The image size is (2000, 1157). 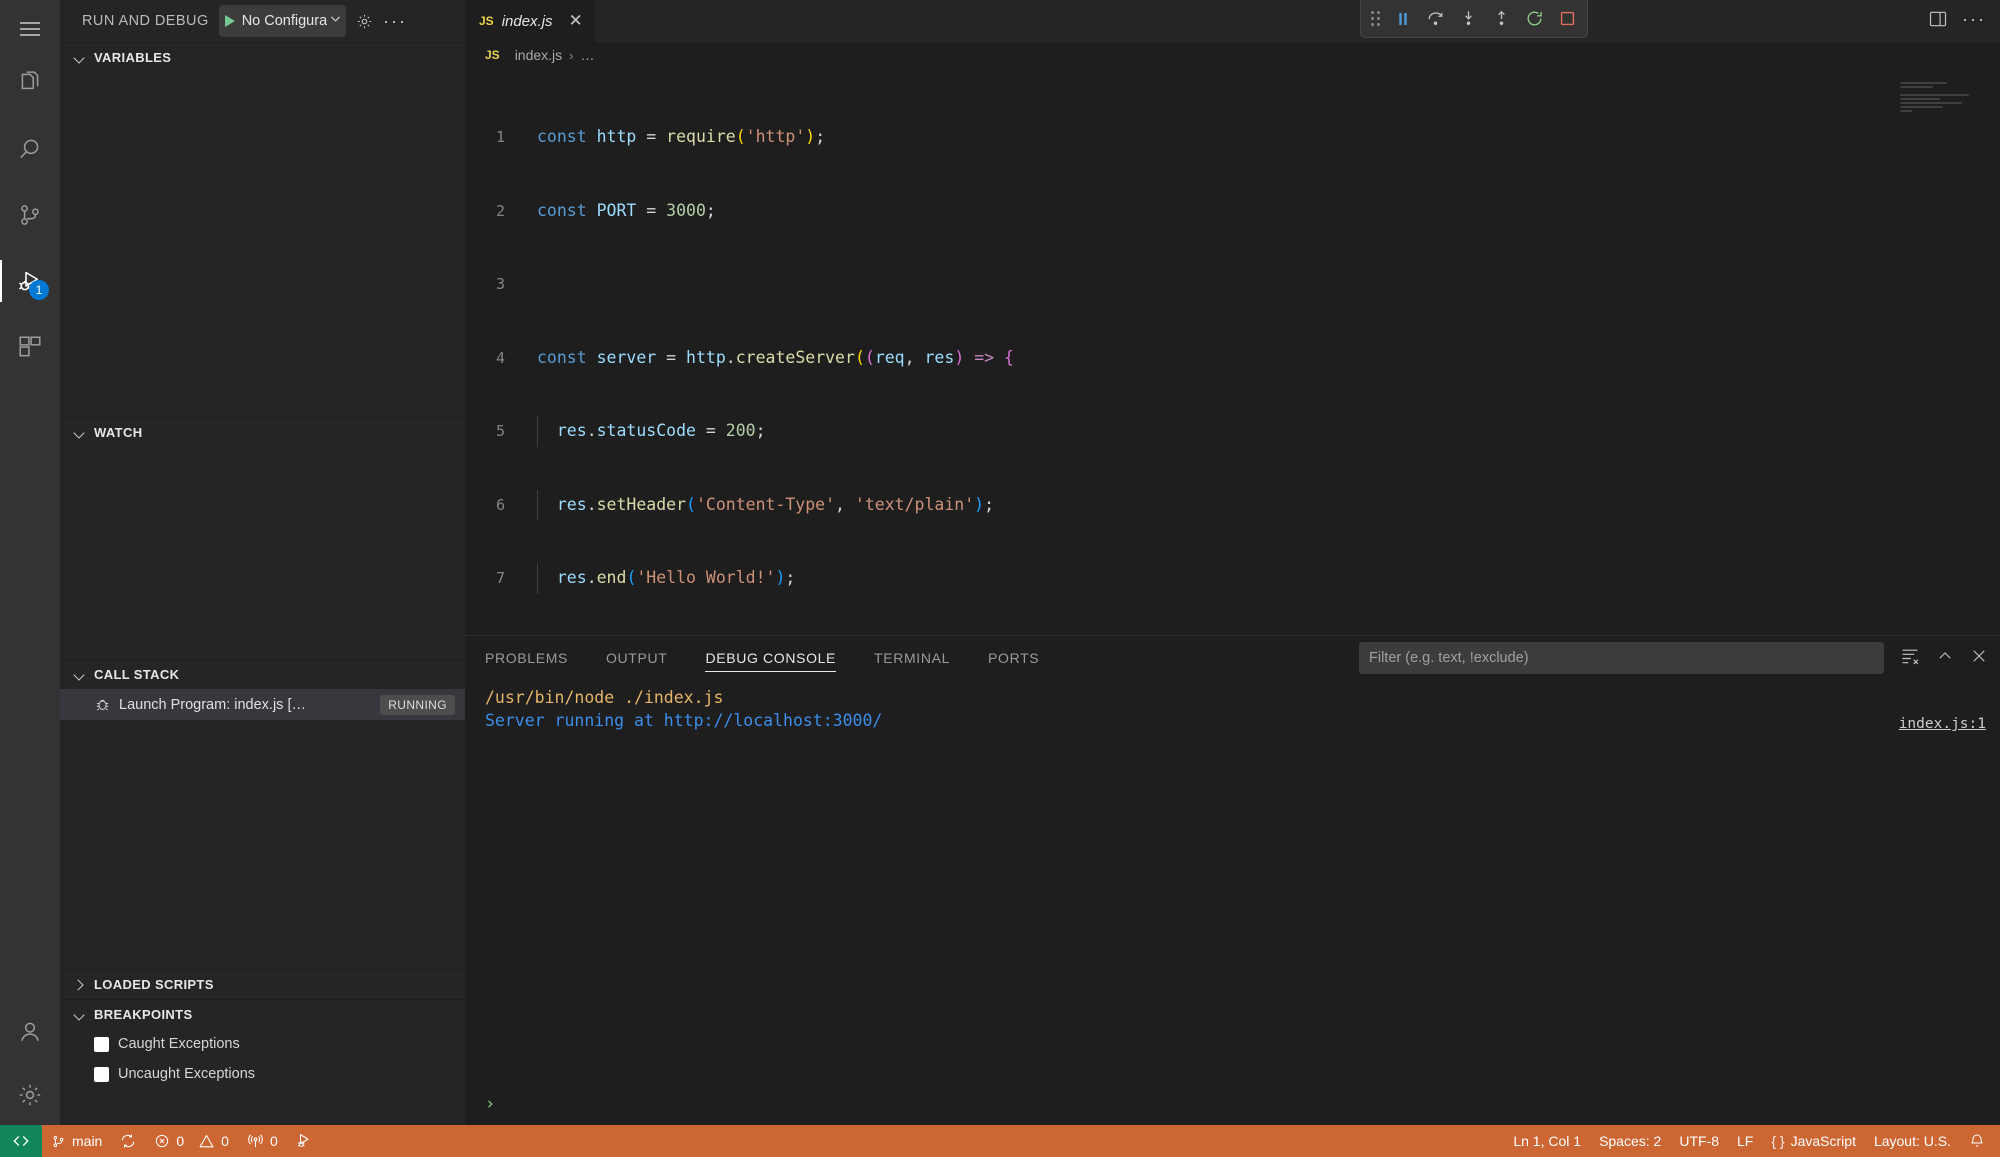 I want to click on restart-icon, so click(x=1534, y=18).